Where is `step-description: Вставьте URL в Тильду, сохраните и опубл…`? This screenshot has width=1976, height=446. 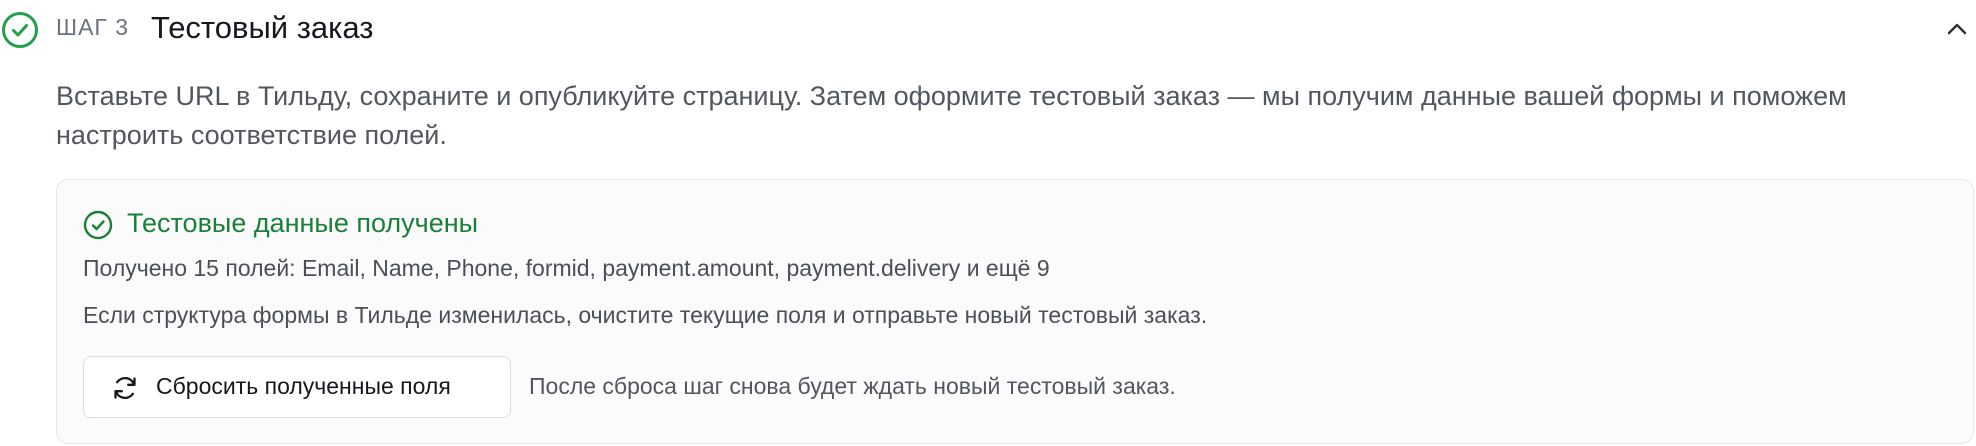 step-description: Вставьте URL в Тильду, сохраните и опубл… is located at coordinates (951, 115).